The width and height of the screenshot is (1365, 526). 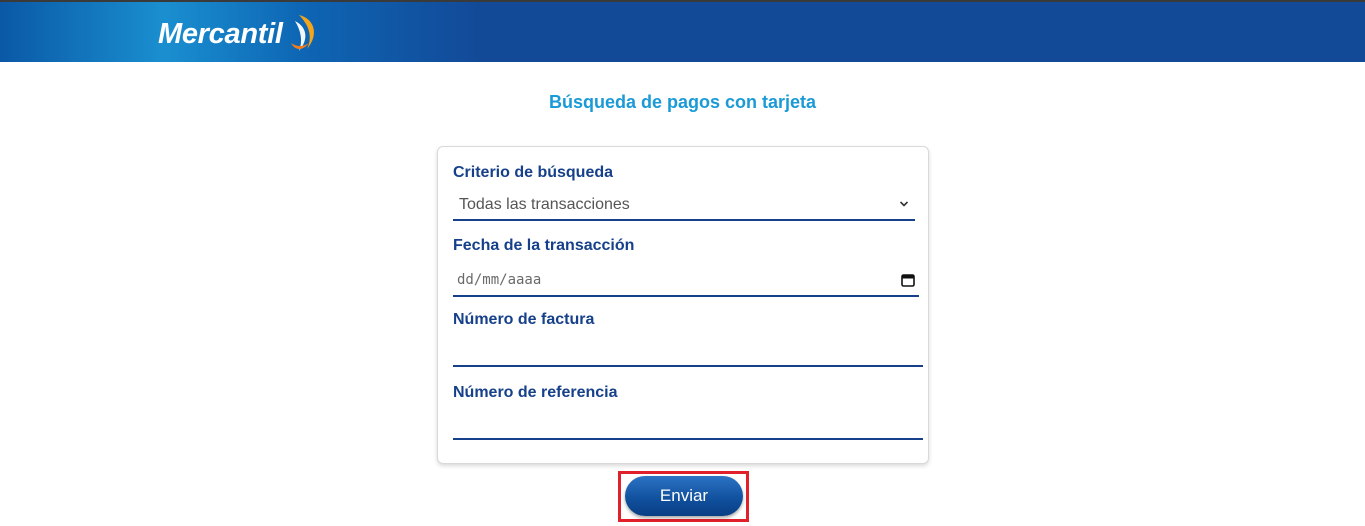 I want to click on date-label: Fecha de la transacción, so click(x=544, y=245).